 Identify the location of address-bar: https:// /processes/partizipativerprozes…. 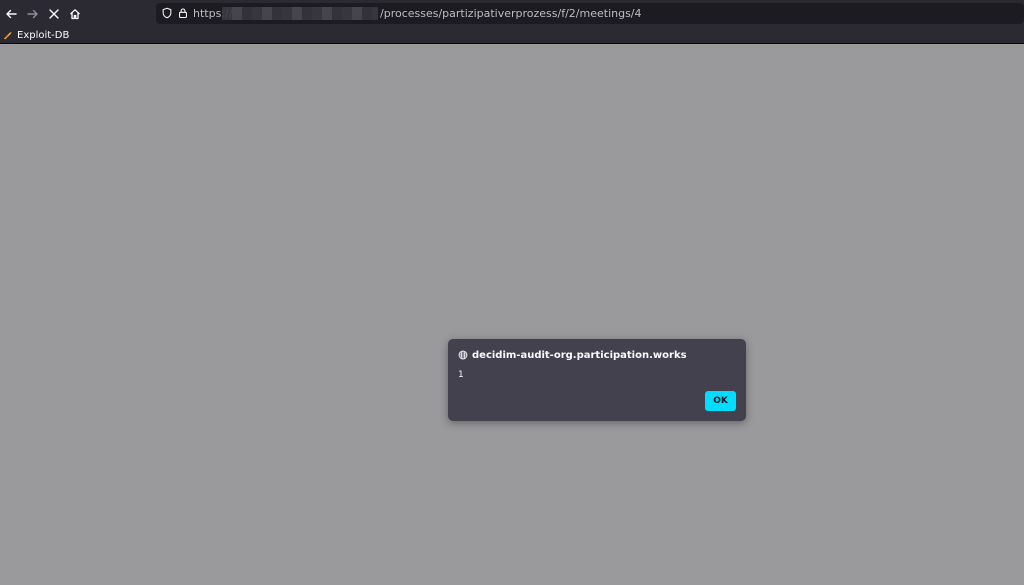
(590, 13).